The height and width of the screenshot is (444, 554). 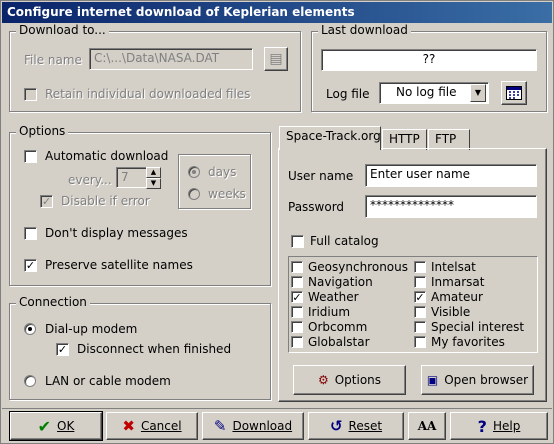 I want to click on tab-space-track: Space-Track.org, so click(x=330, y=138).